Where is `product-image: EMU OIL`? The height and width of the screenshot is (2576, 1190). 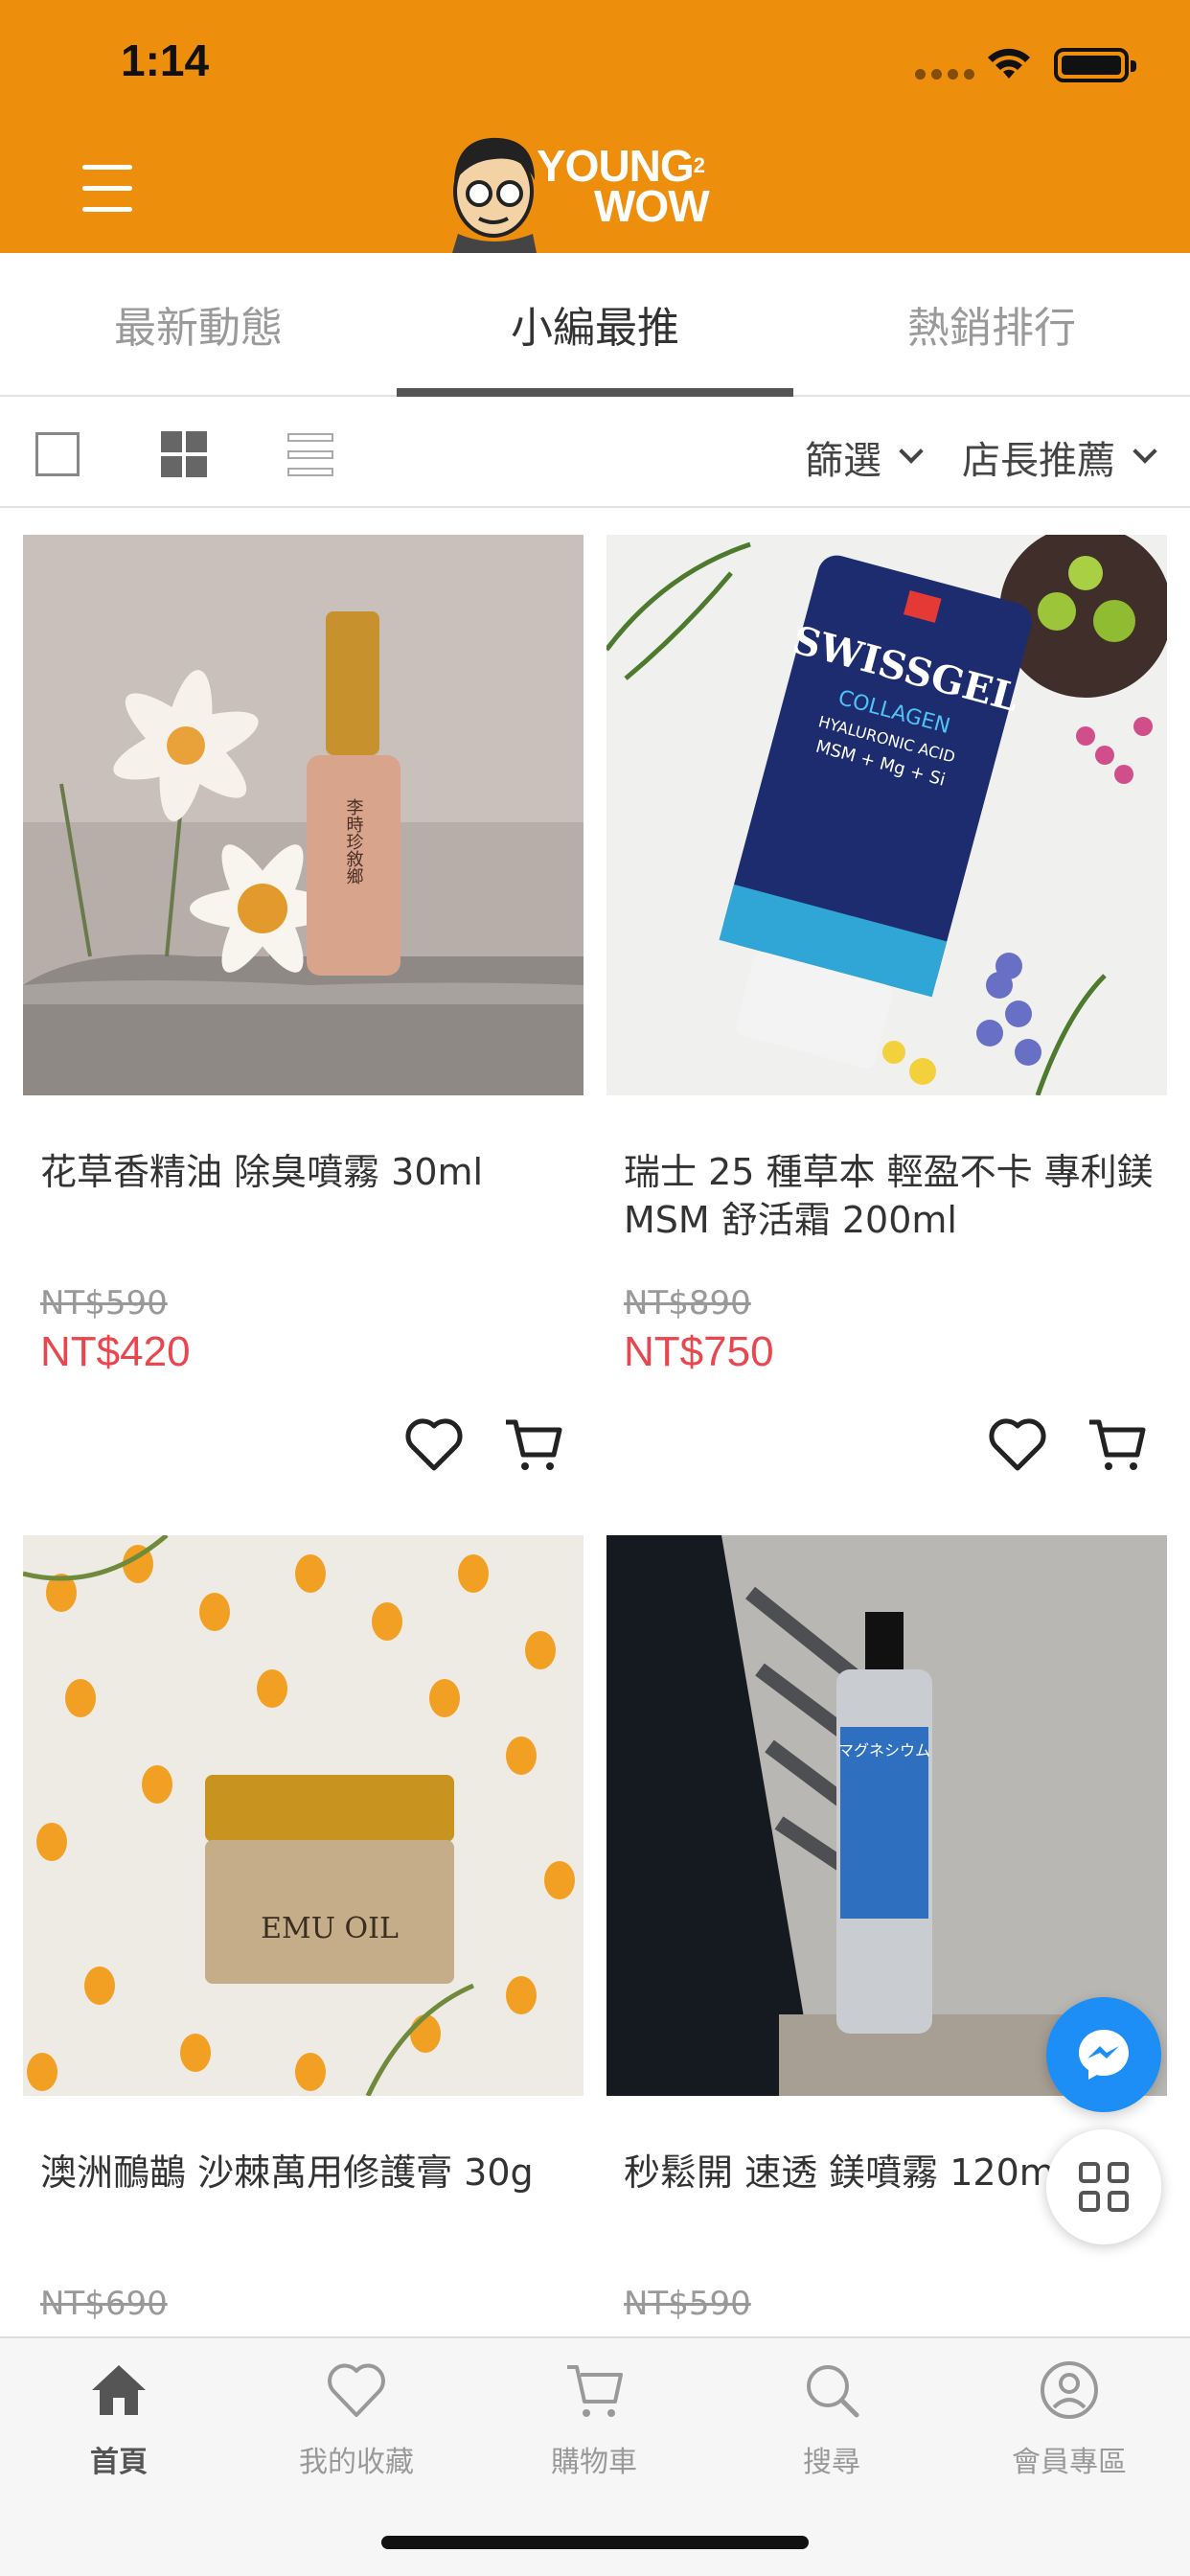
product-image: EMU OIL is located at coordinates (303, 1815).